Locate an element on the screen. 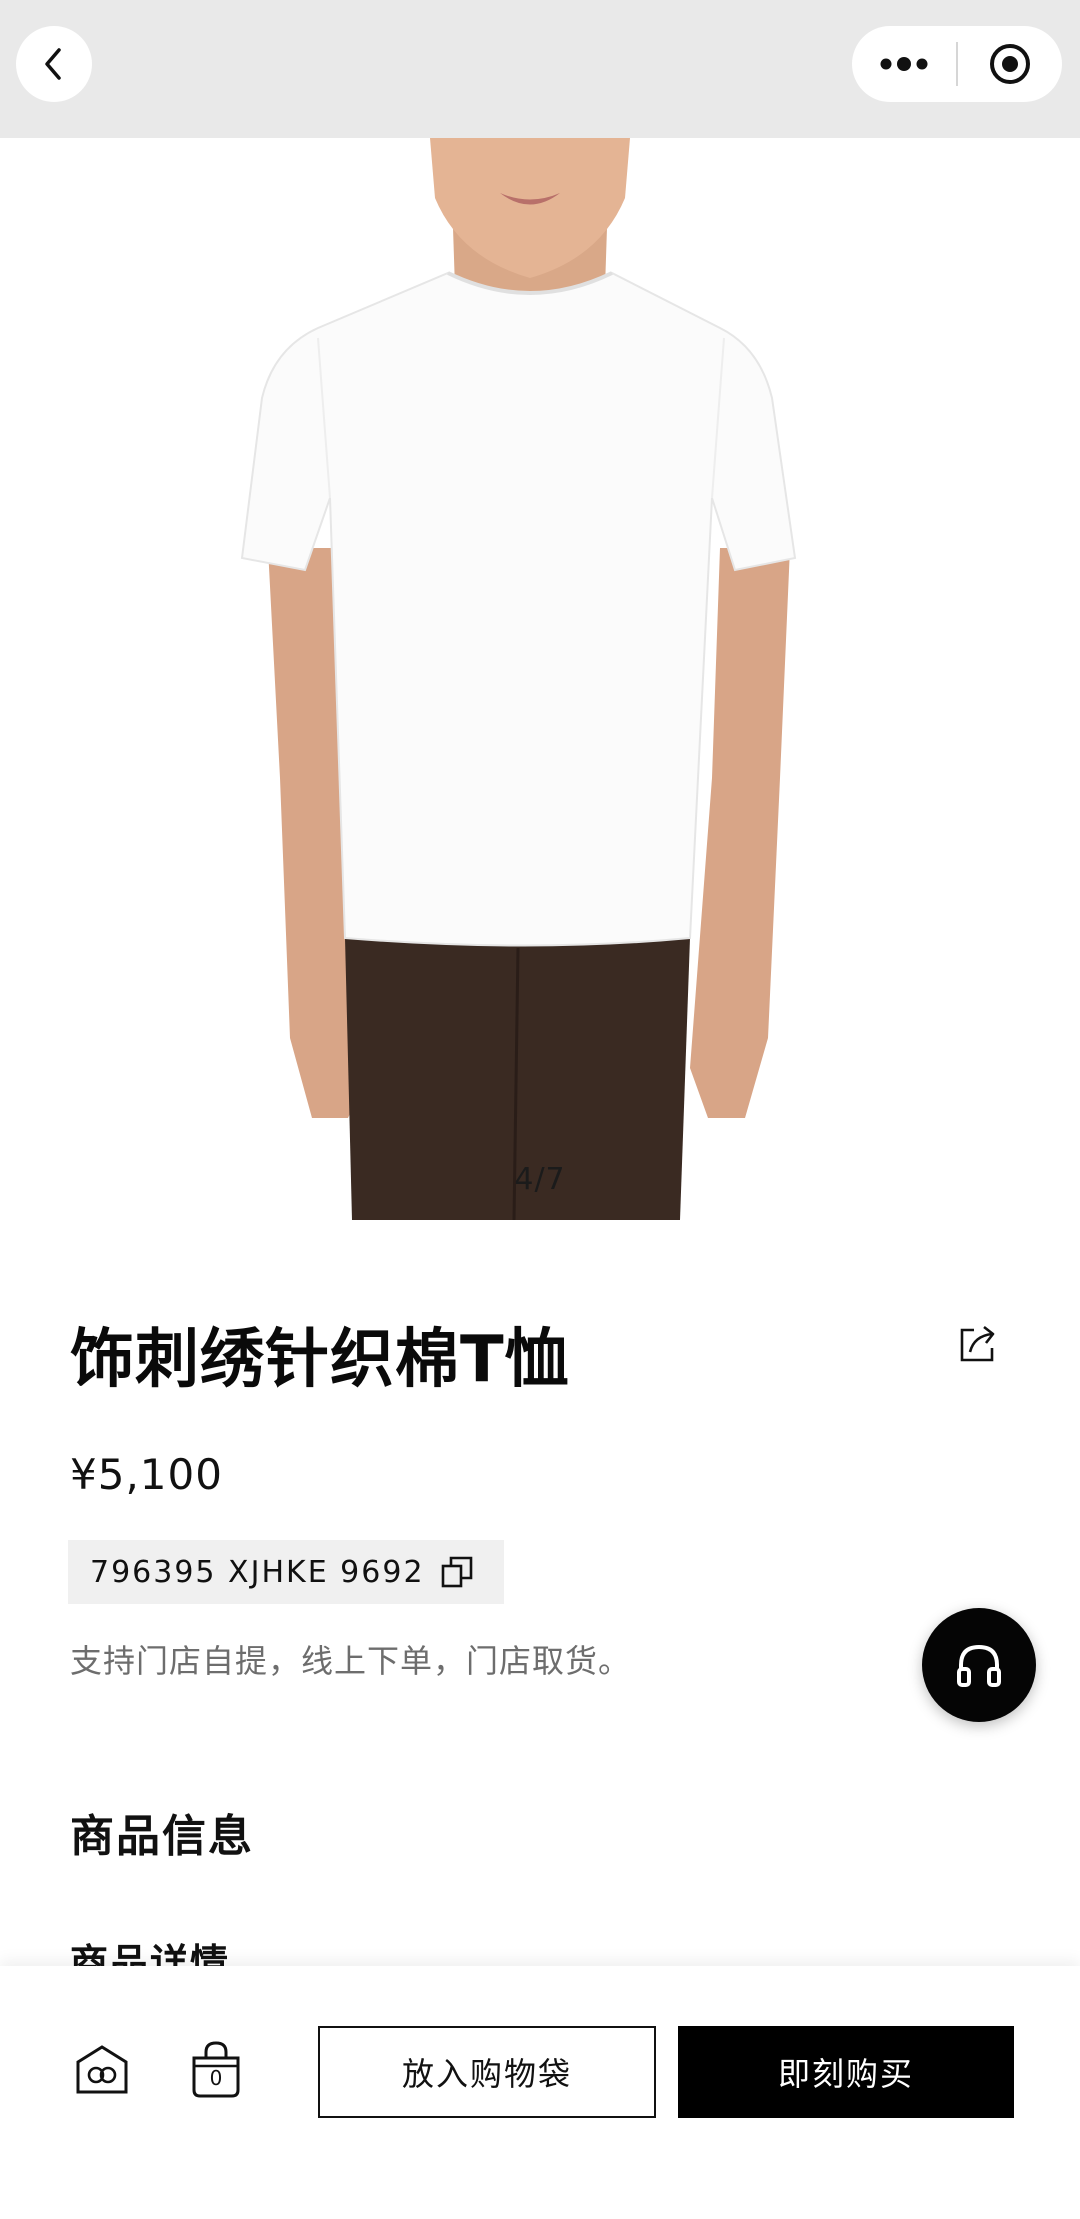 This screenshot has height=2219, width=1080. bag-count: 0 is located at coordinates (216, 2078).